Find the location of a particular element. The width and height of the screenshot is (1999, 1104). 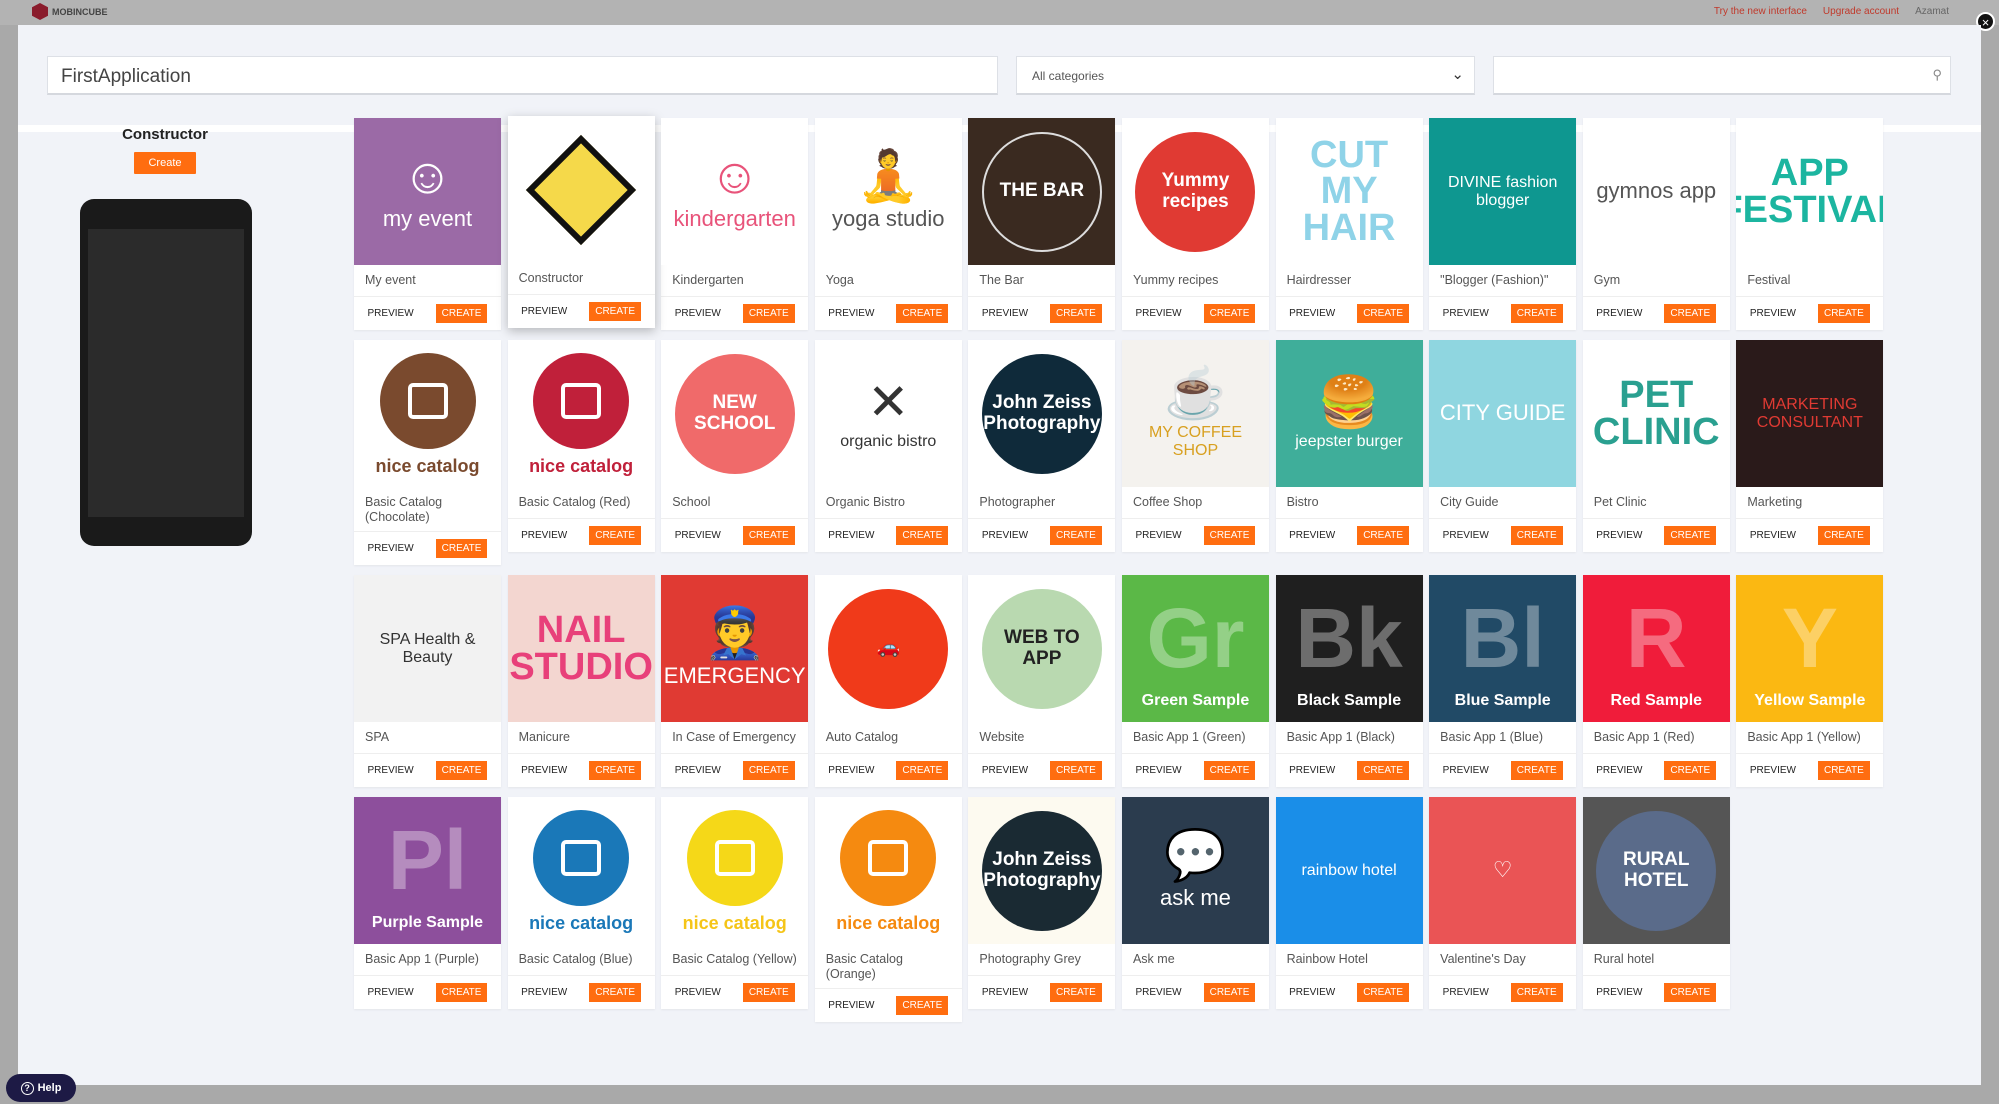

template-card: SPA Health & Beauty SPA PREVIEW CREATE is located at coordinates (427, 681).